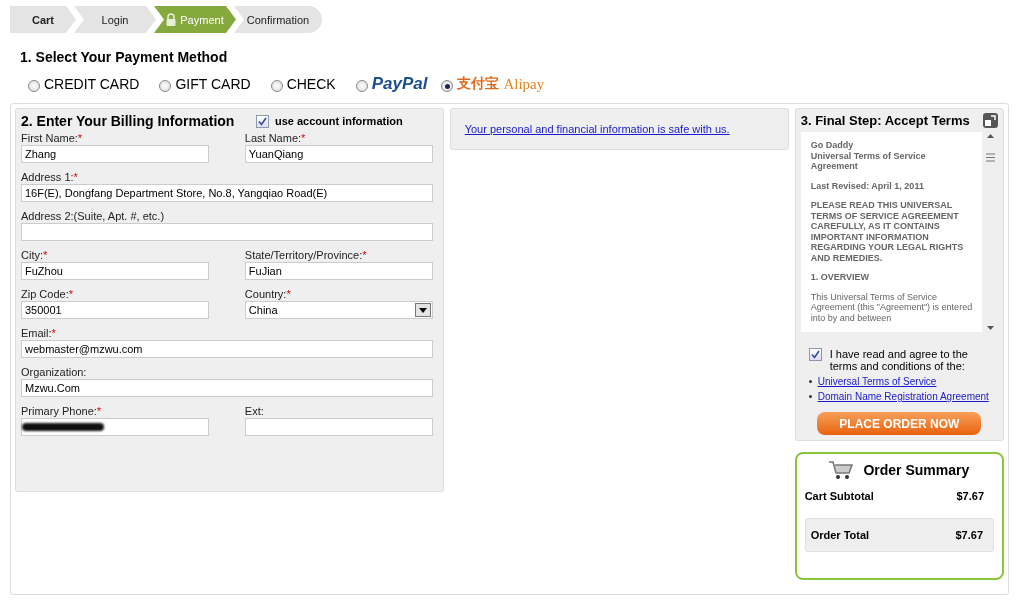 This screenshot has height=609, width=1019. What do you see at coordinates (916, 470) in the screenshot?
I see `summary-title: Order Summary` at bounding box center [916, 470].